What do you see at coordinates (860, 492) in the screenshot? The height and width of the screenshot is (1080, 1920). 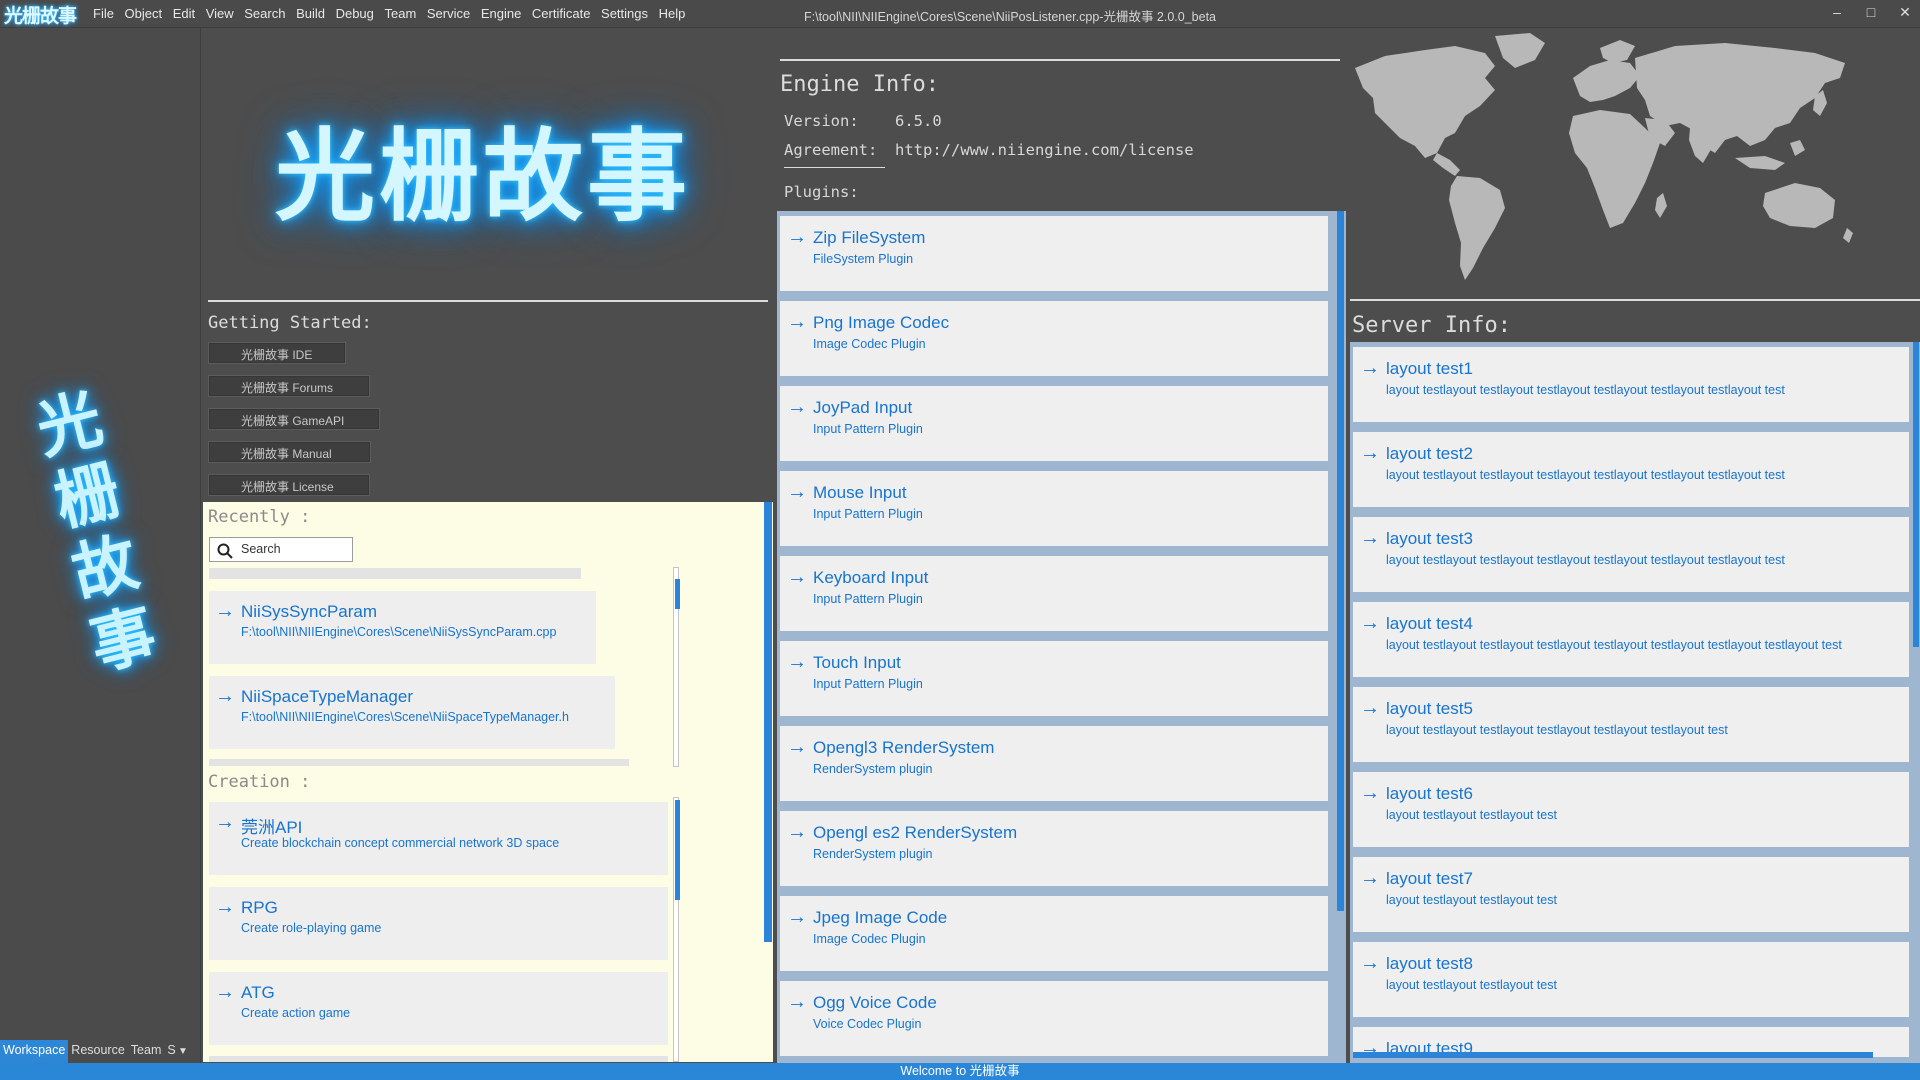 I see `plugin-title: Mouse Input` at bounding box center [860, 492].